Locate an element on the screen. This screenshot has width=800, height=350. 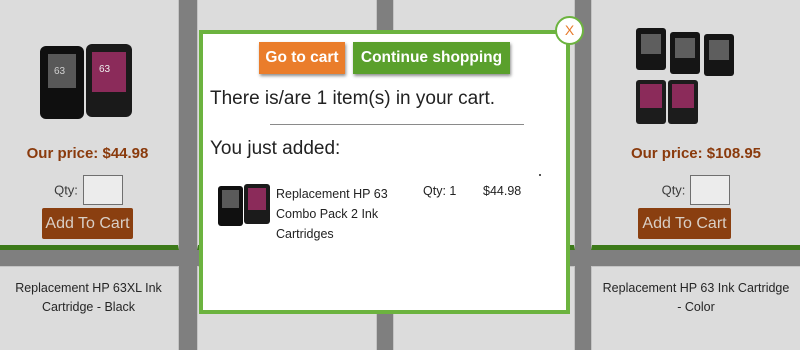
cart-item-quantity: Qty: 1 is located at coordinates (440, 191).